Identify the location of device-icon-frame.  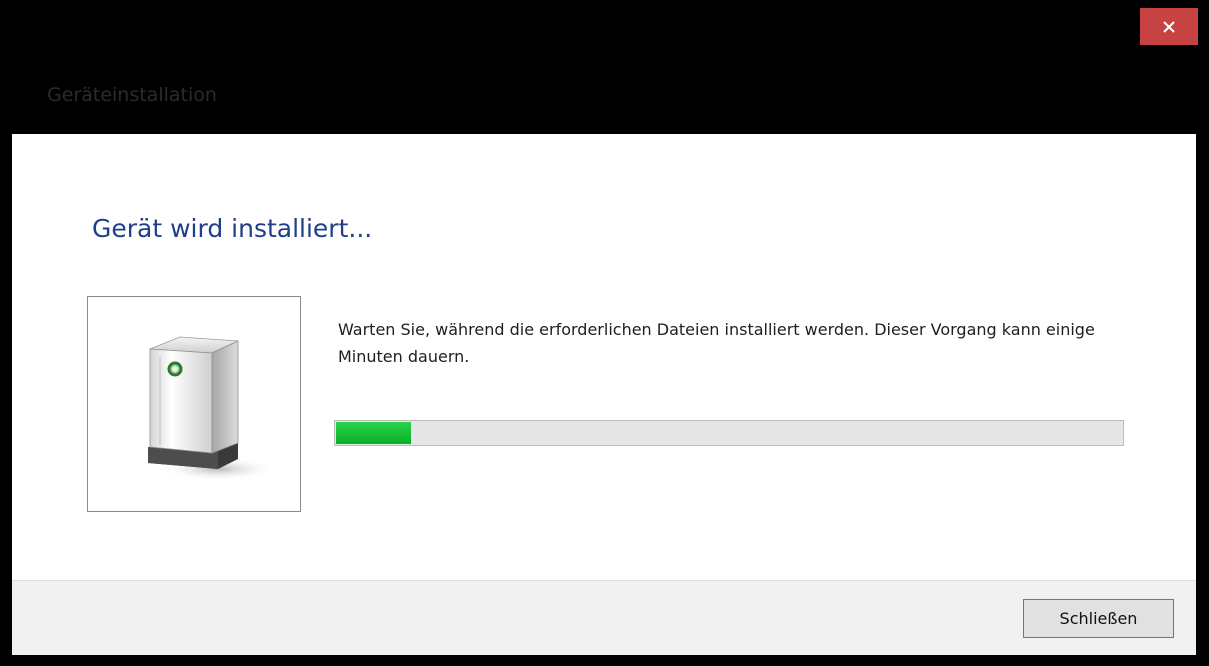
(194, 404).